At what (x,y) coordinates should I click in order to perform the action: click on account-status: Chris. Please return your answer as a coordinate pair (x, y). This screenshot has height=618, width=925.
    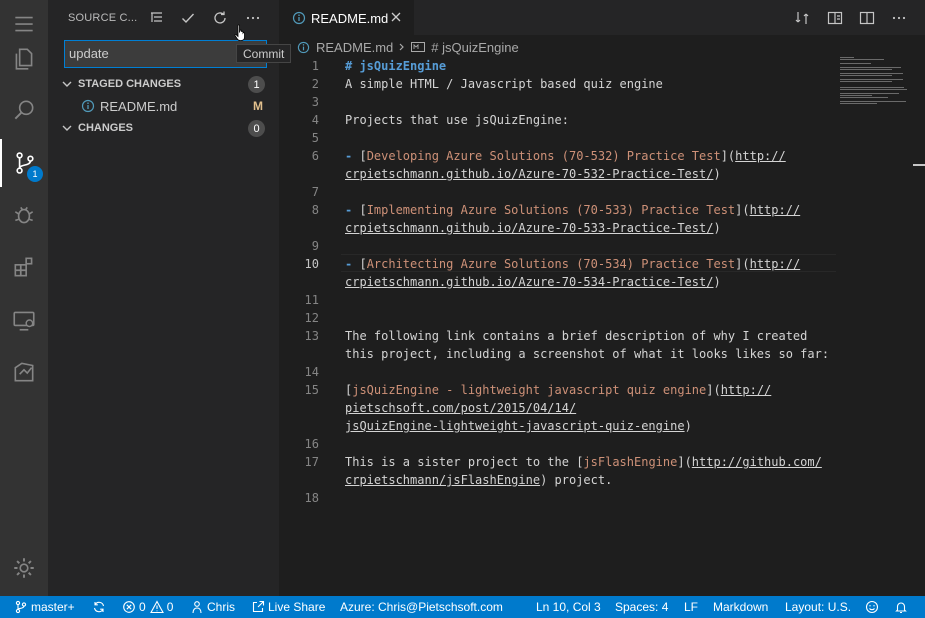
    Looking at the image, I should click on (212, 607).